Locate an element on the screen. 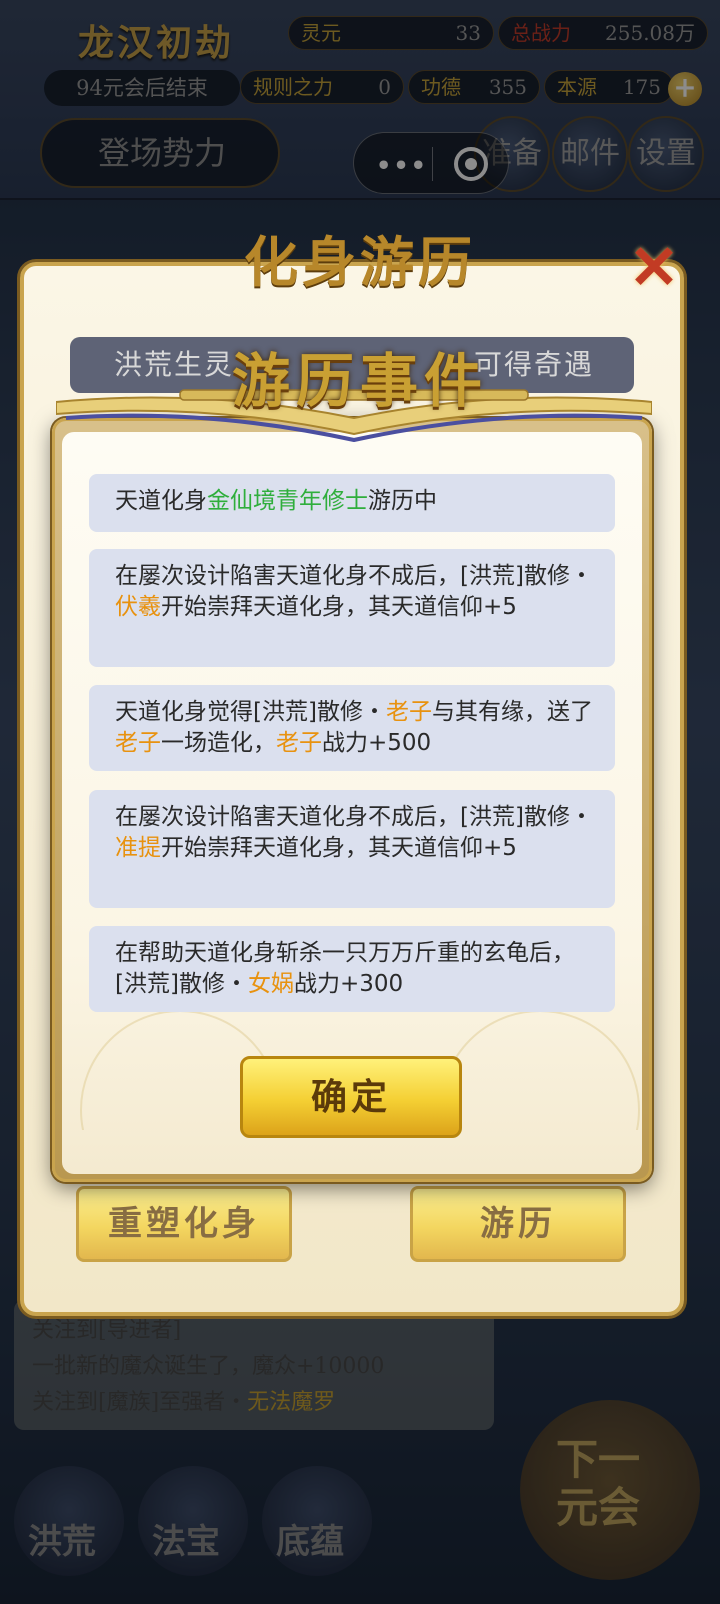  event-card: 在屡次设计陷害天道化身不成后，[洪荒]散修・准提开始崇拜天道化身，其天道信仰+5 is located at coordinates (352, 849).